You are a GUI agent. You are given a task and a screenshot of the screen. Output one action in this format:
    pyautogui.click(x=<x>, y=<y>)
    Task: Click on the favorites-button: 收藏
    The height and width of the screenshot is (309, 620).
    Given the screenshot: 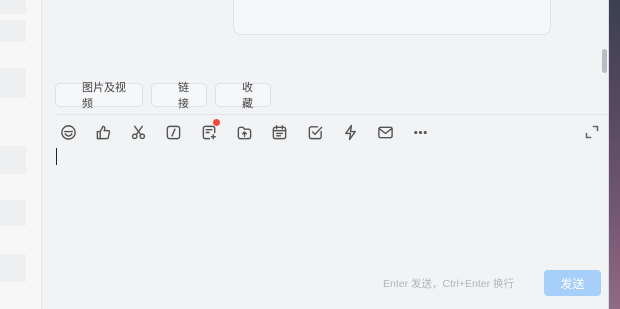 What is the action you would take?
    pyautogui.click(x=243, y=95)
    